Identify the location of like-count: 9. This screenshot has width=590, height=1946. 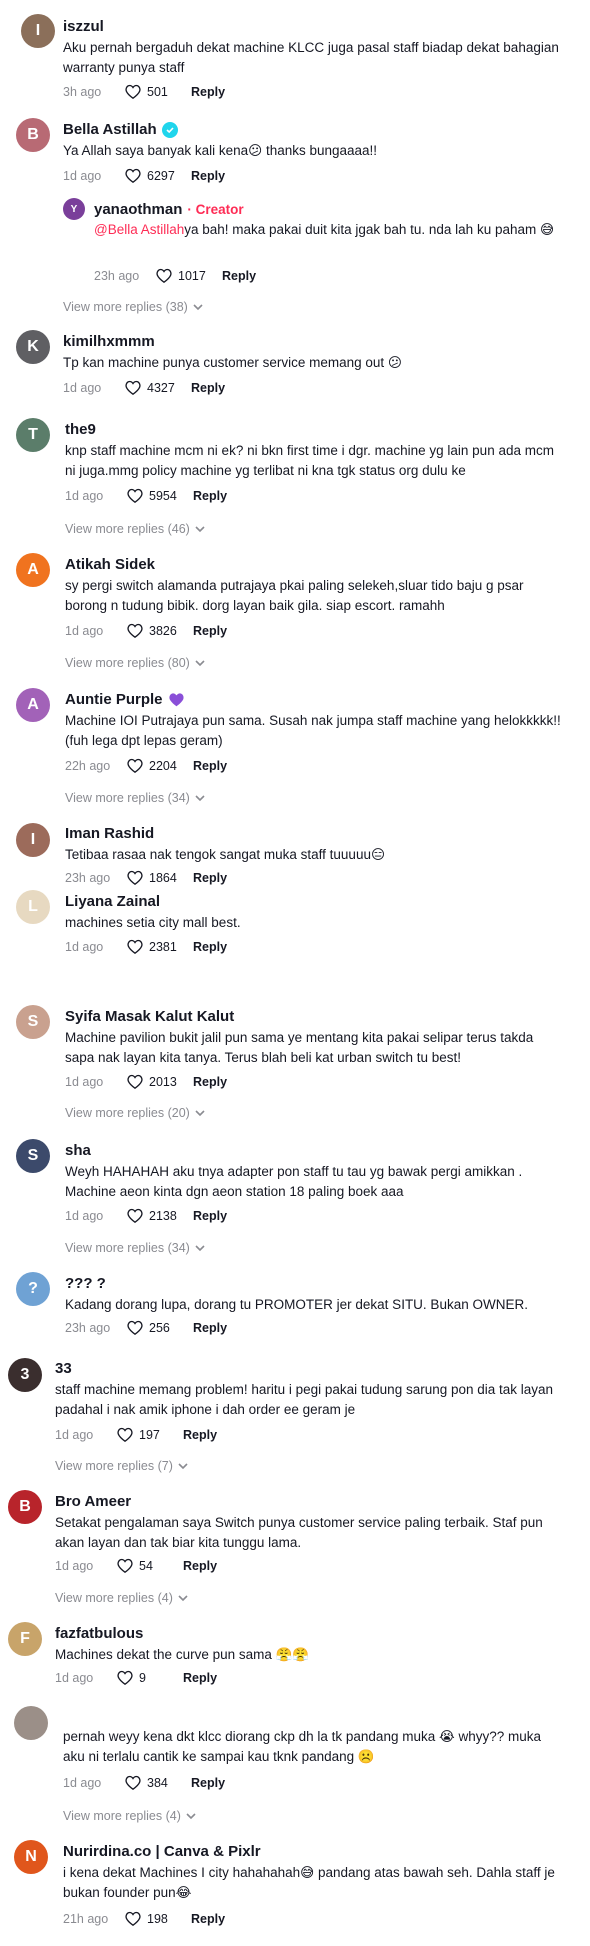
(142, 1677).